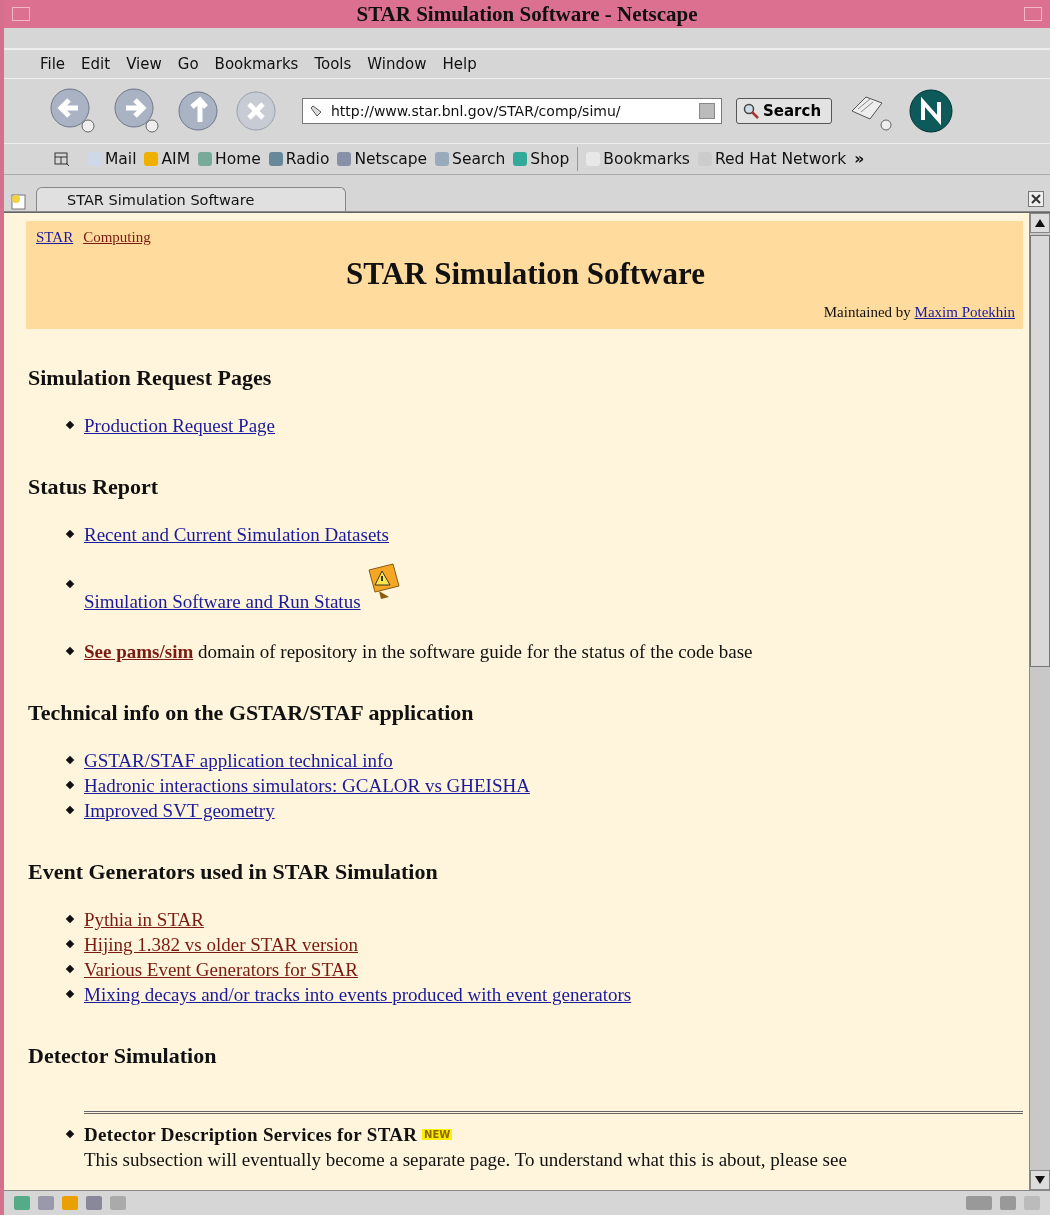  What do you see at coordinates (251, 713) in the screenshot?
I see `section-heading: Technical info on the GSTAR/STAF application` at bounding box center [251, 713].